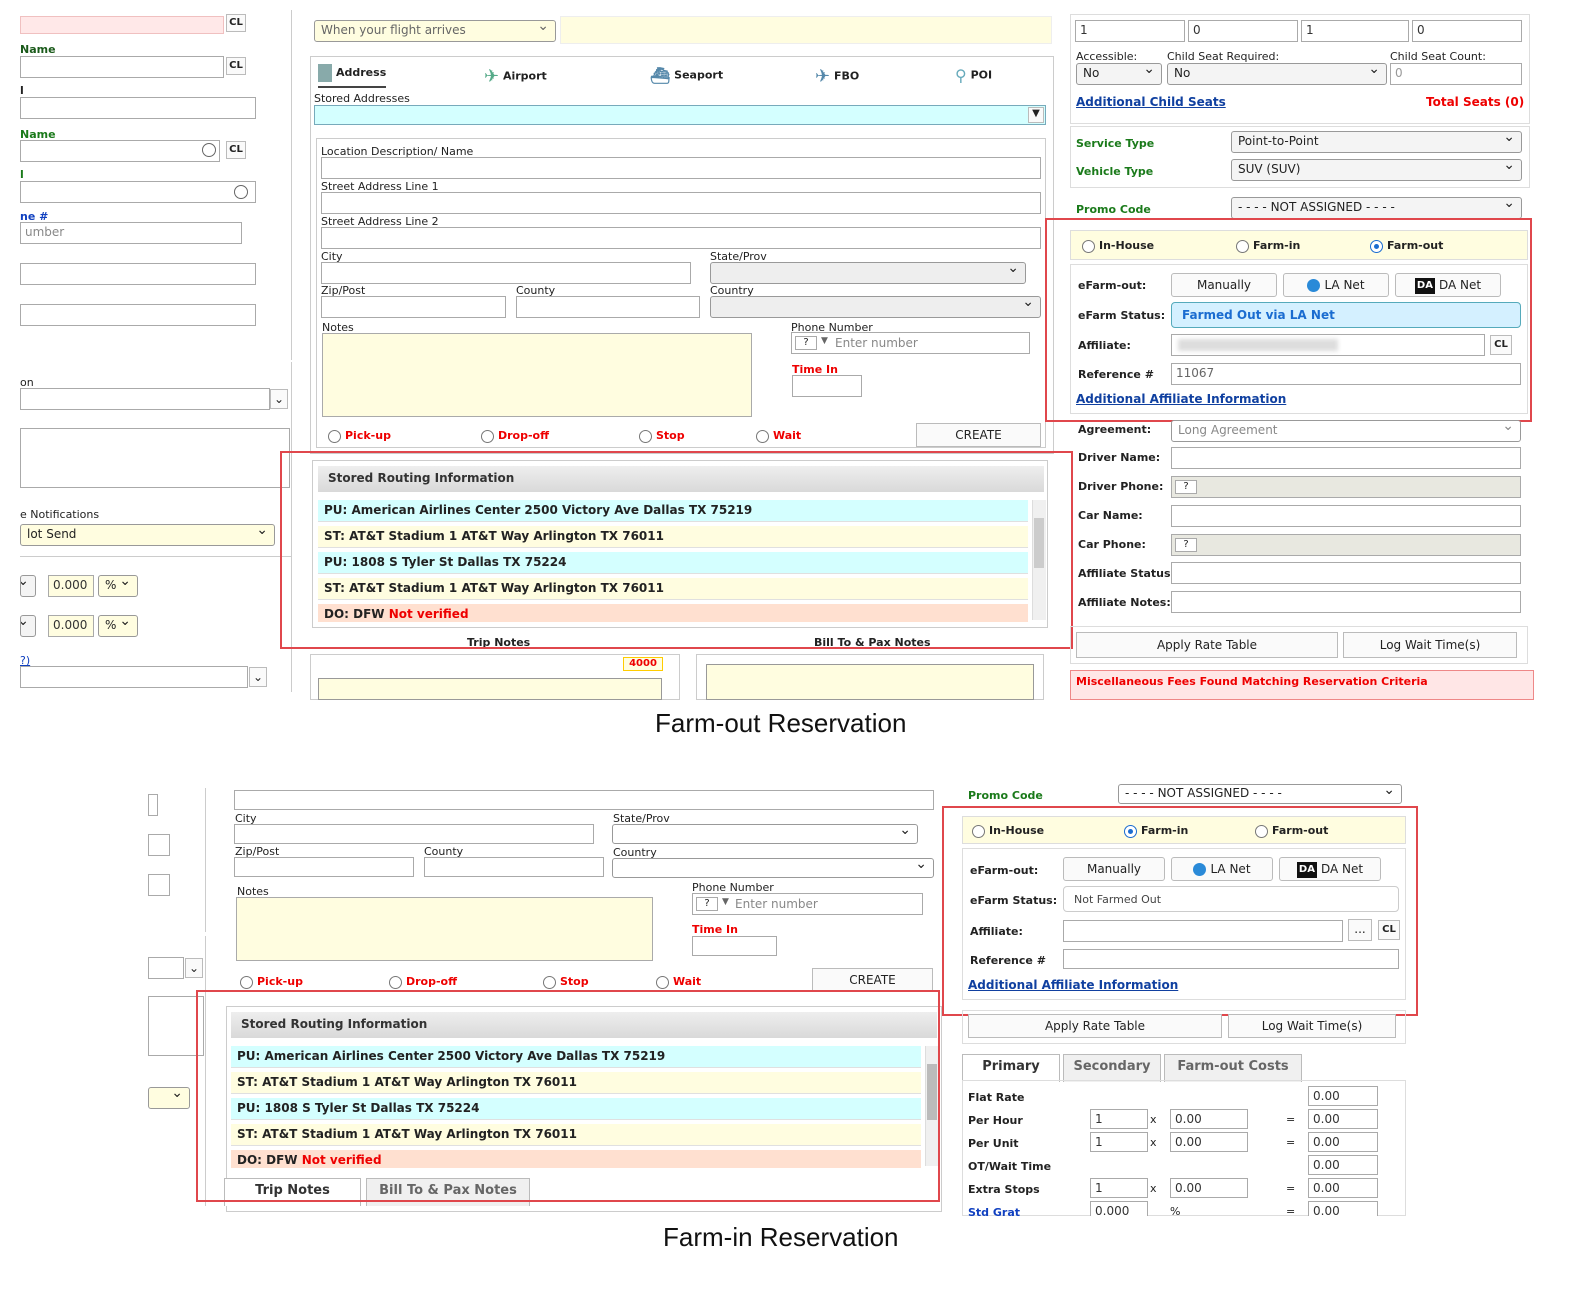 The height and width of the screenshot is (1293, 1580). Describe the element at coordinates (145, 399) in the screenshot. I see `option-select` at that location.